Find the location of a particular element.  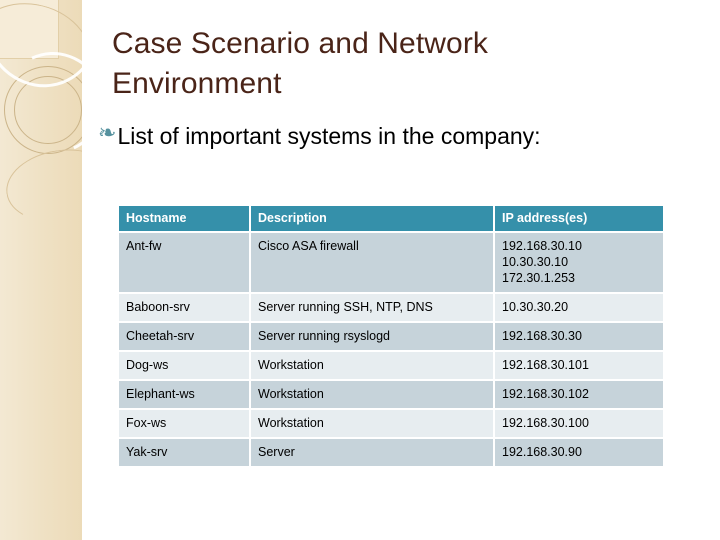

ip-address-line: 192.168.30.101 is located at coordinates (545, 365).